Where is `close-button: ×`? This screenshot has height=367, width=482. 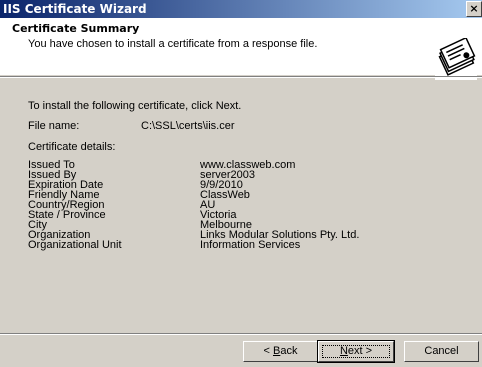
close-button: × is located at coordinates (474, 9).